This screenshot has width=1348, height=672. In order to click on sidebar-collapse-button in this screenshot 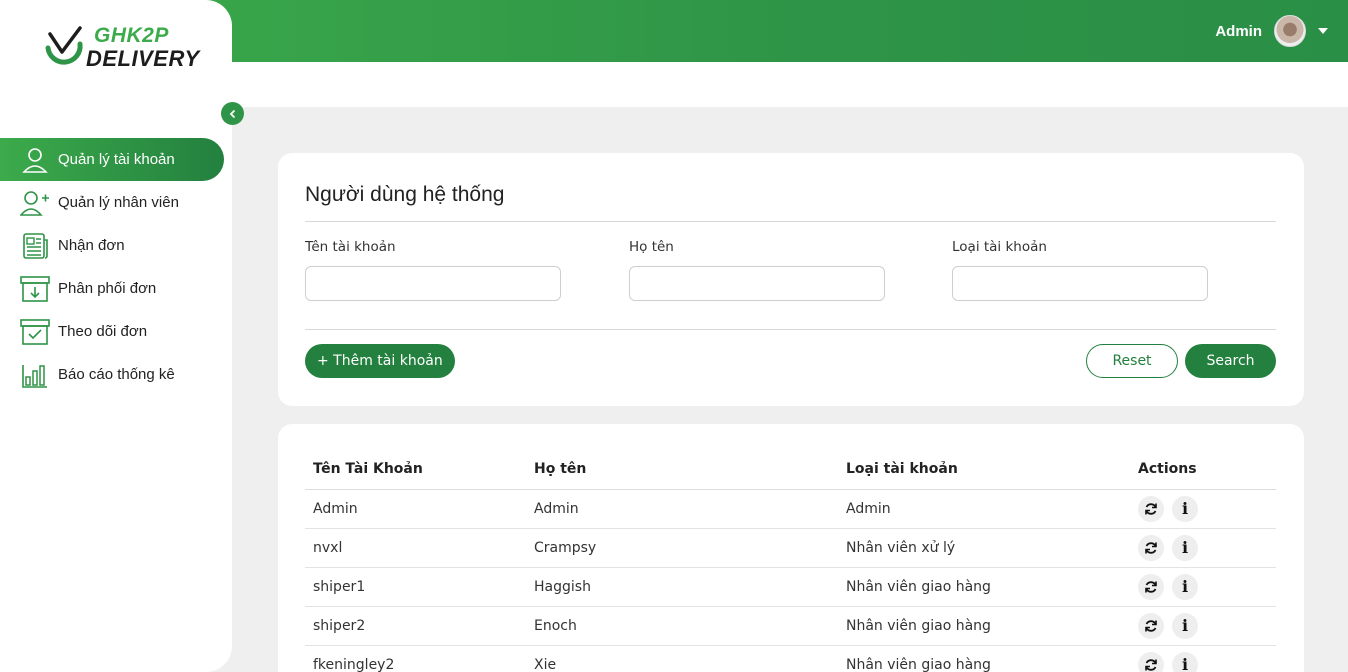, I will do `click(232, 113)`.